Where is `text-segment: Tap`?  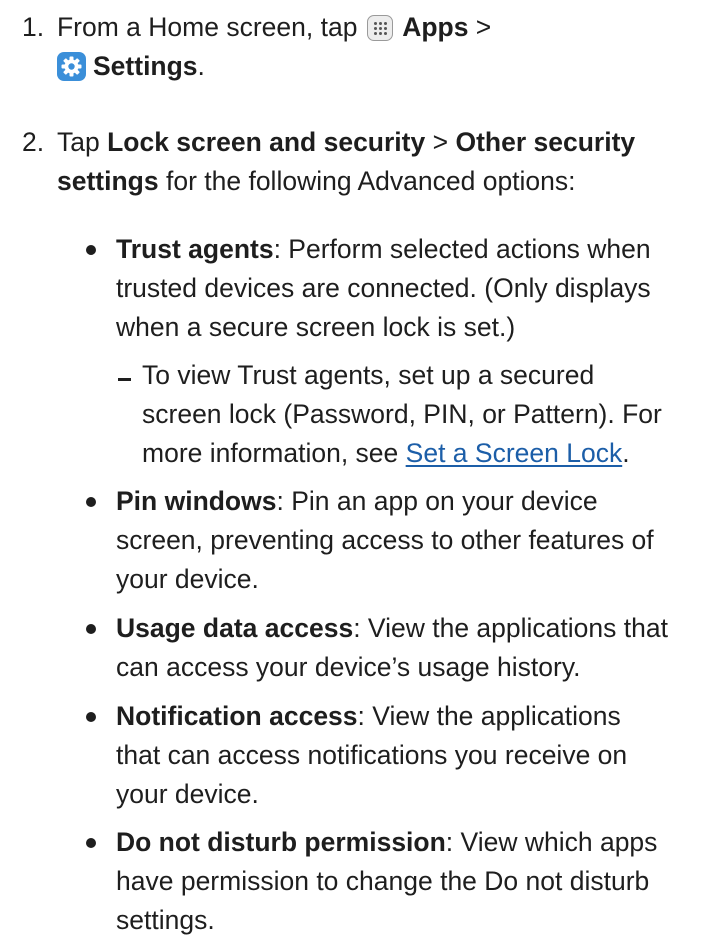 text-segment: Tap is located at coordinates (82, 142).